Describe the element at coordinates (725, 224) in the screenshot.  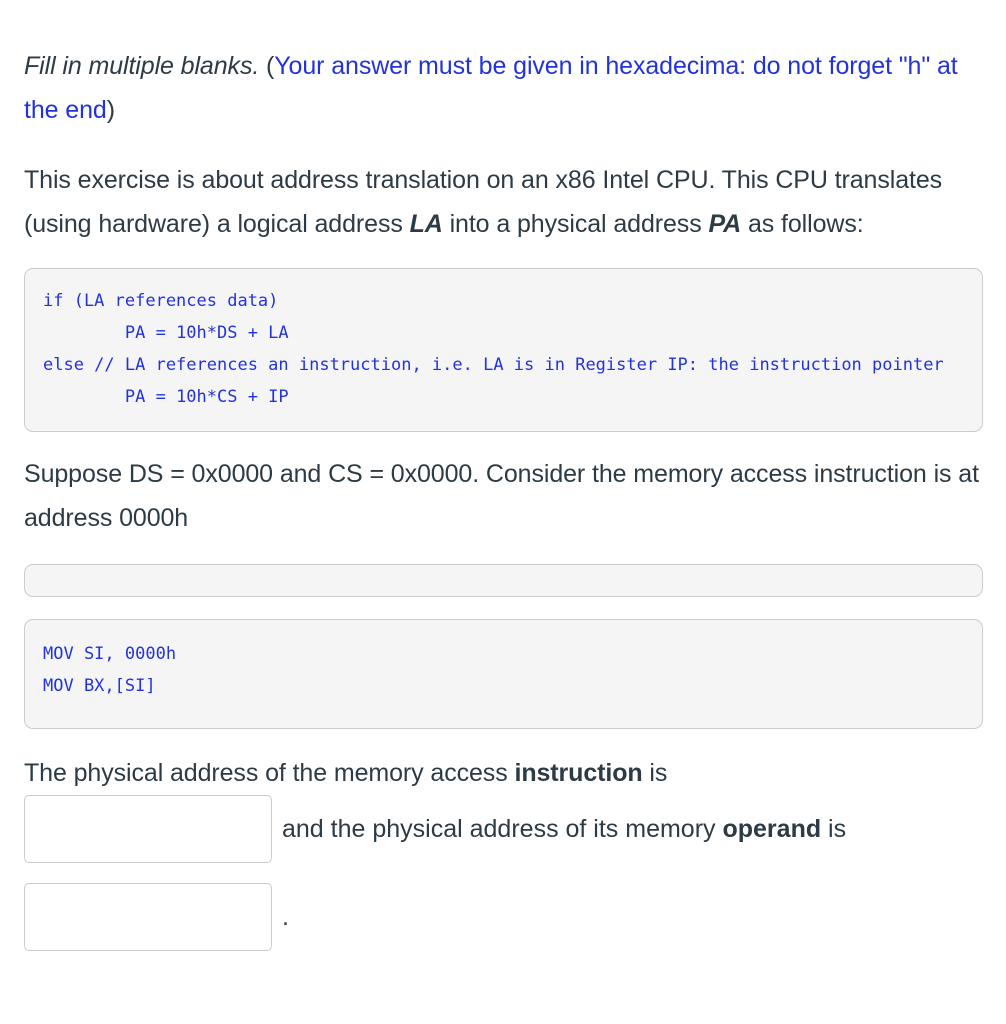
I see `physical-address-abbrev: PA` at that location.